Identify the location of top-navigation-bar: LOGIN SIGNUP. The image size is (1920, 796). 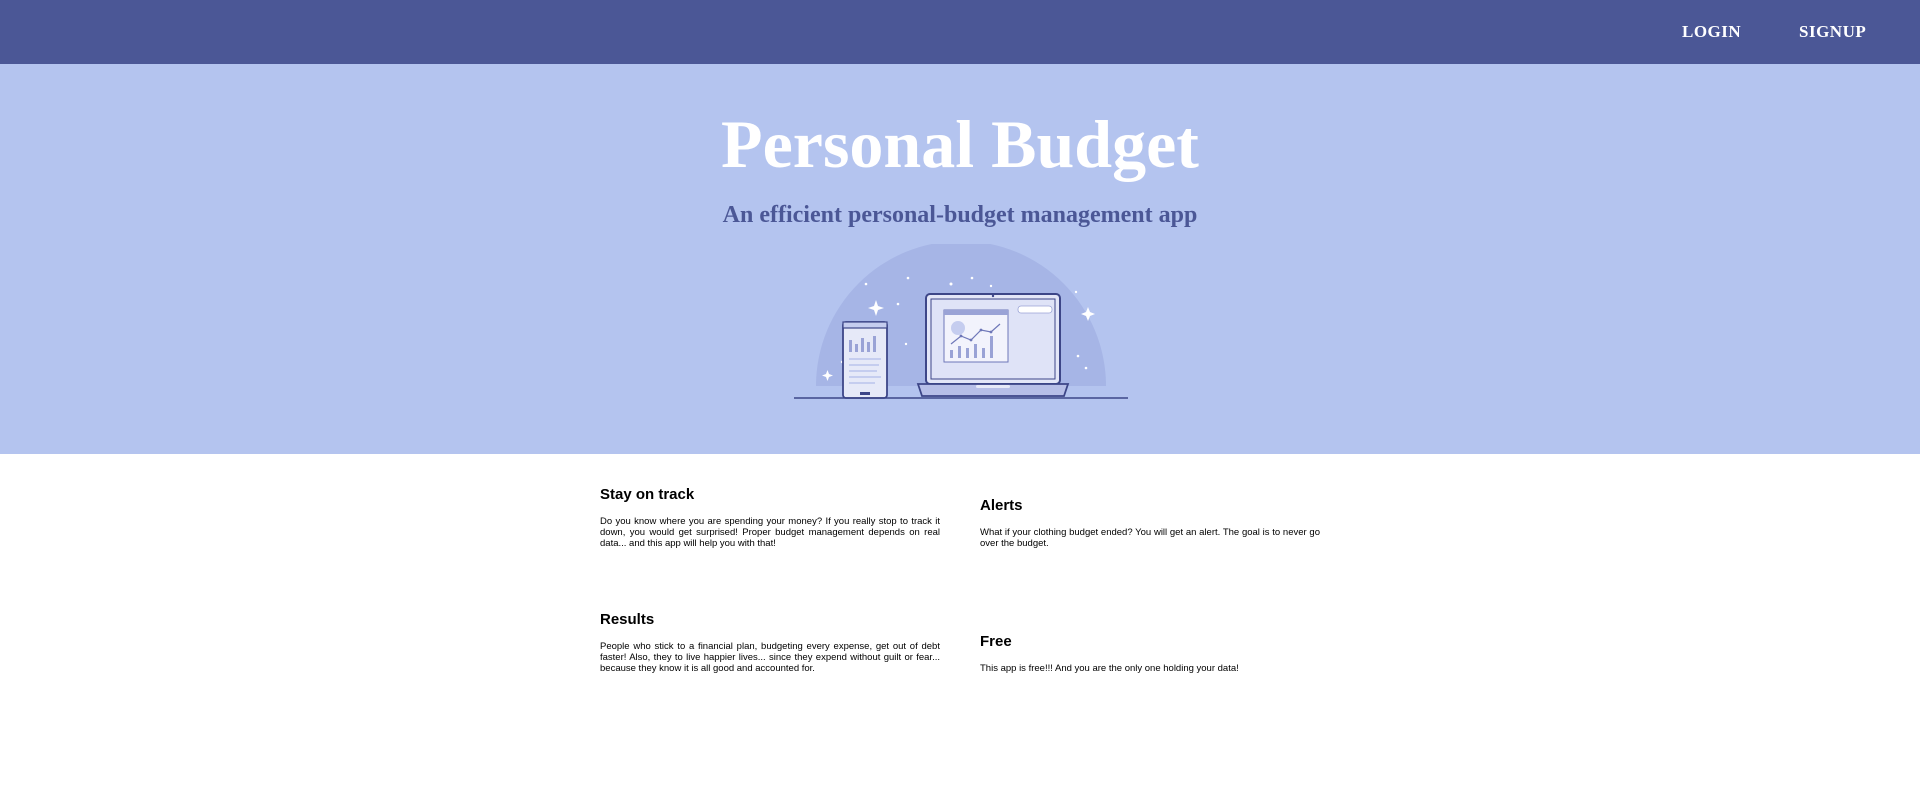
(960, 32).